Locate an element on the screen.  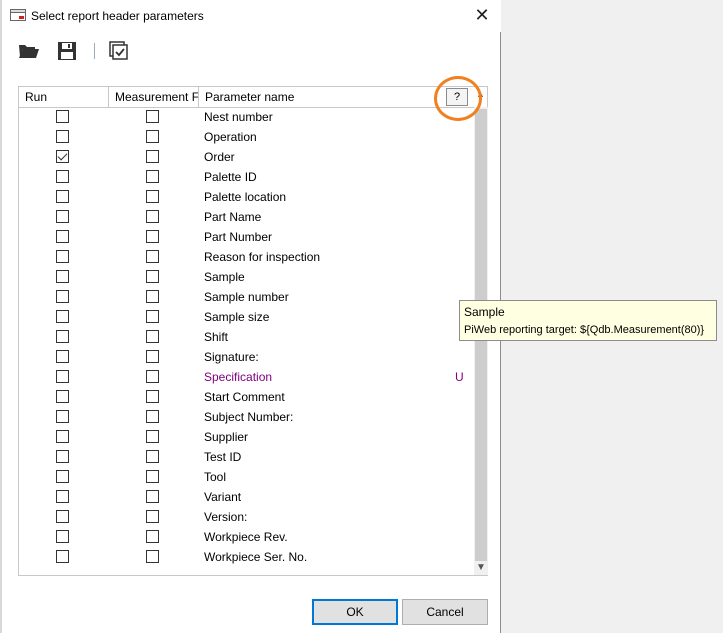
table-row: Workpiece Rev. is located at coordinates (246, 537).